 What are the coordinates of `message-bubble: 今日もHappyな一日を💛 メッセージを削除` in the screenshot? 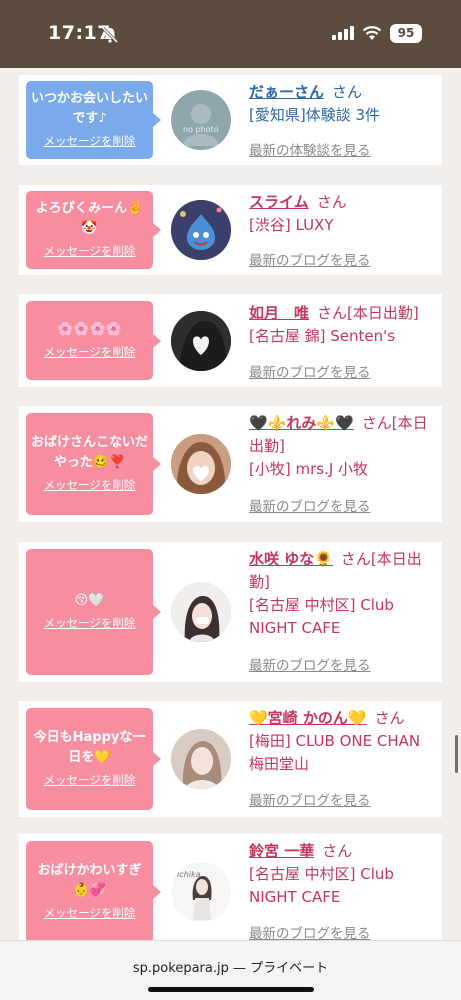 It's located at (93, 759).